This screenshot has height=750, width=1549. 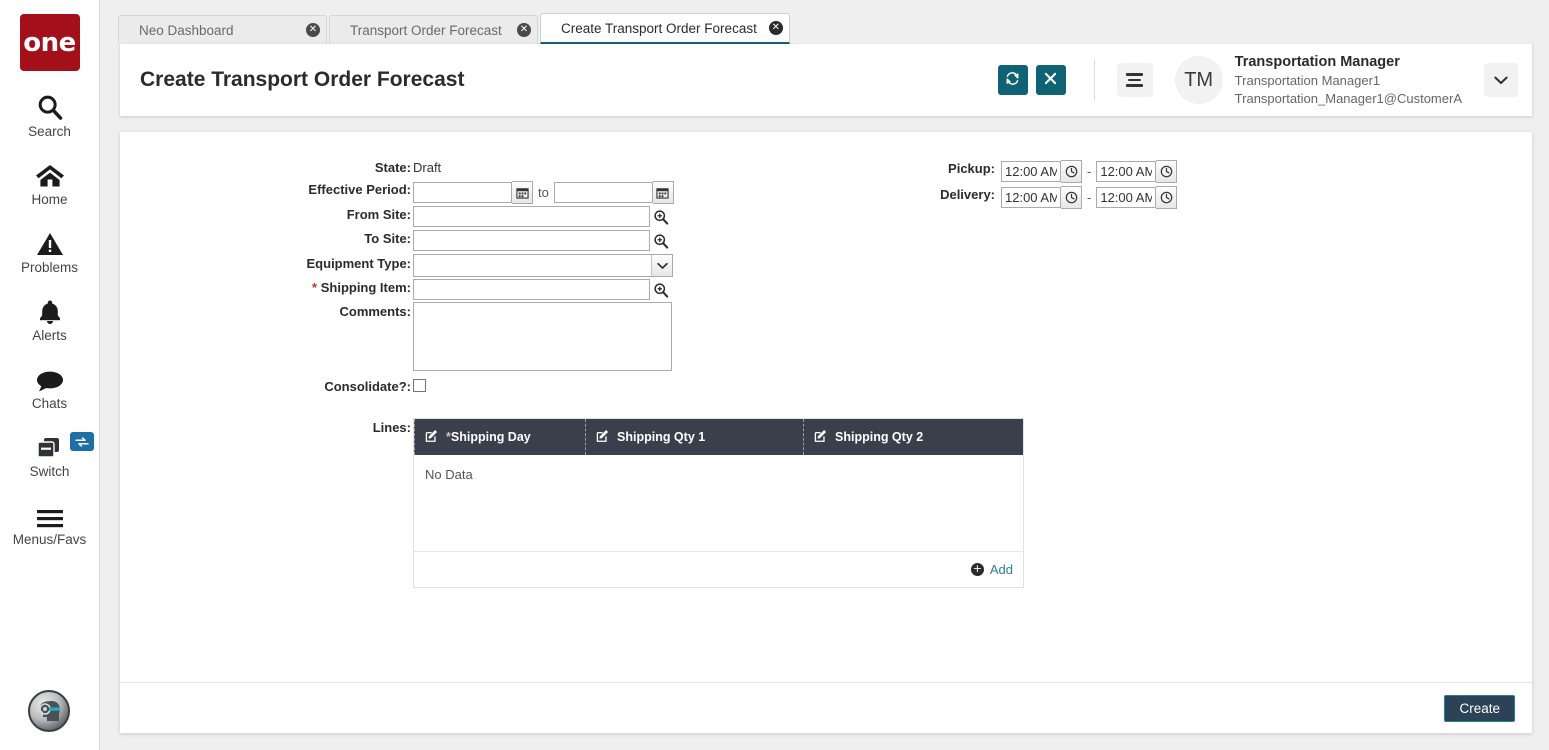 I want to click on tab-neo-dashboard: Neo Dashboard ✕, so click(x=222, y=29).